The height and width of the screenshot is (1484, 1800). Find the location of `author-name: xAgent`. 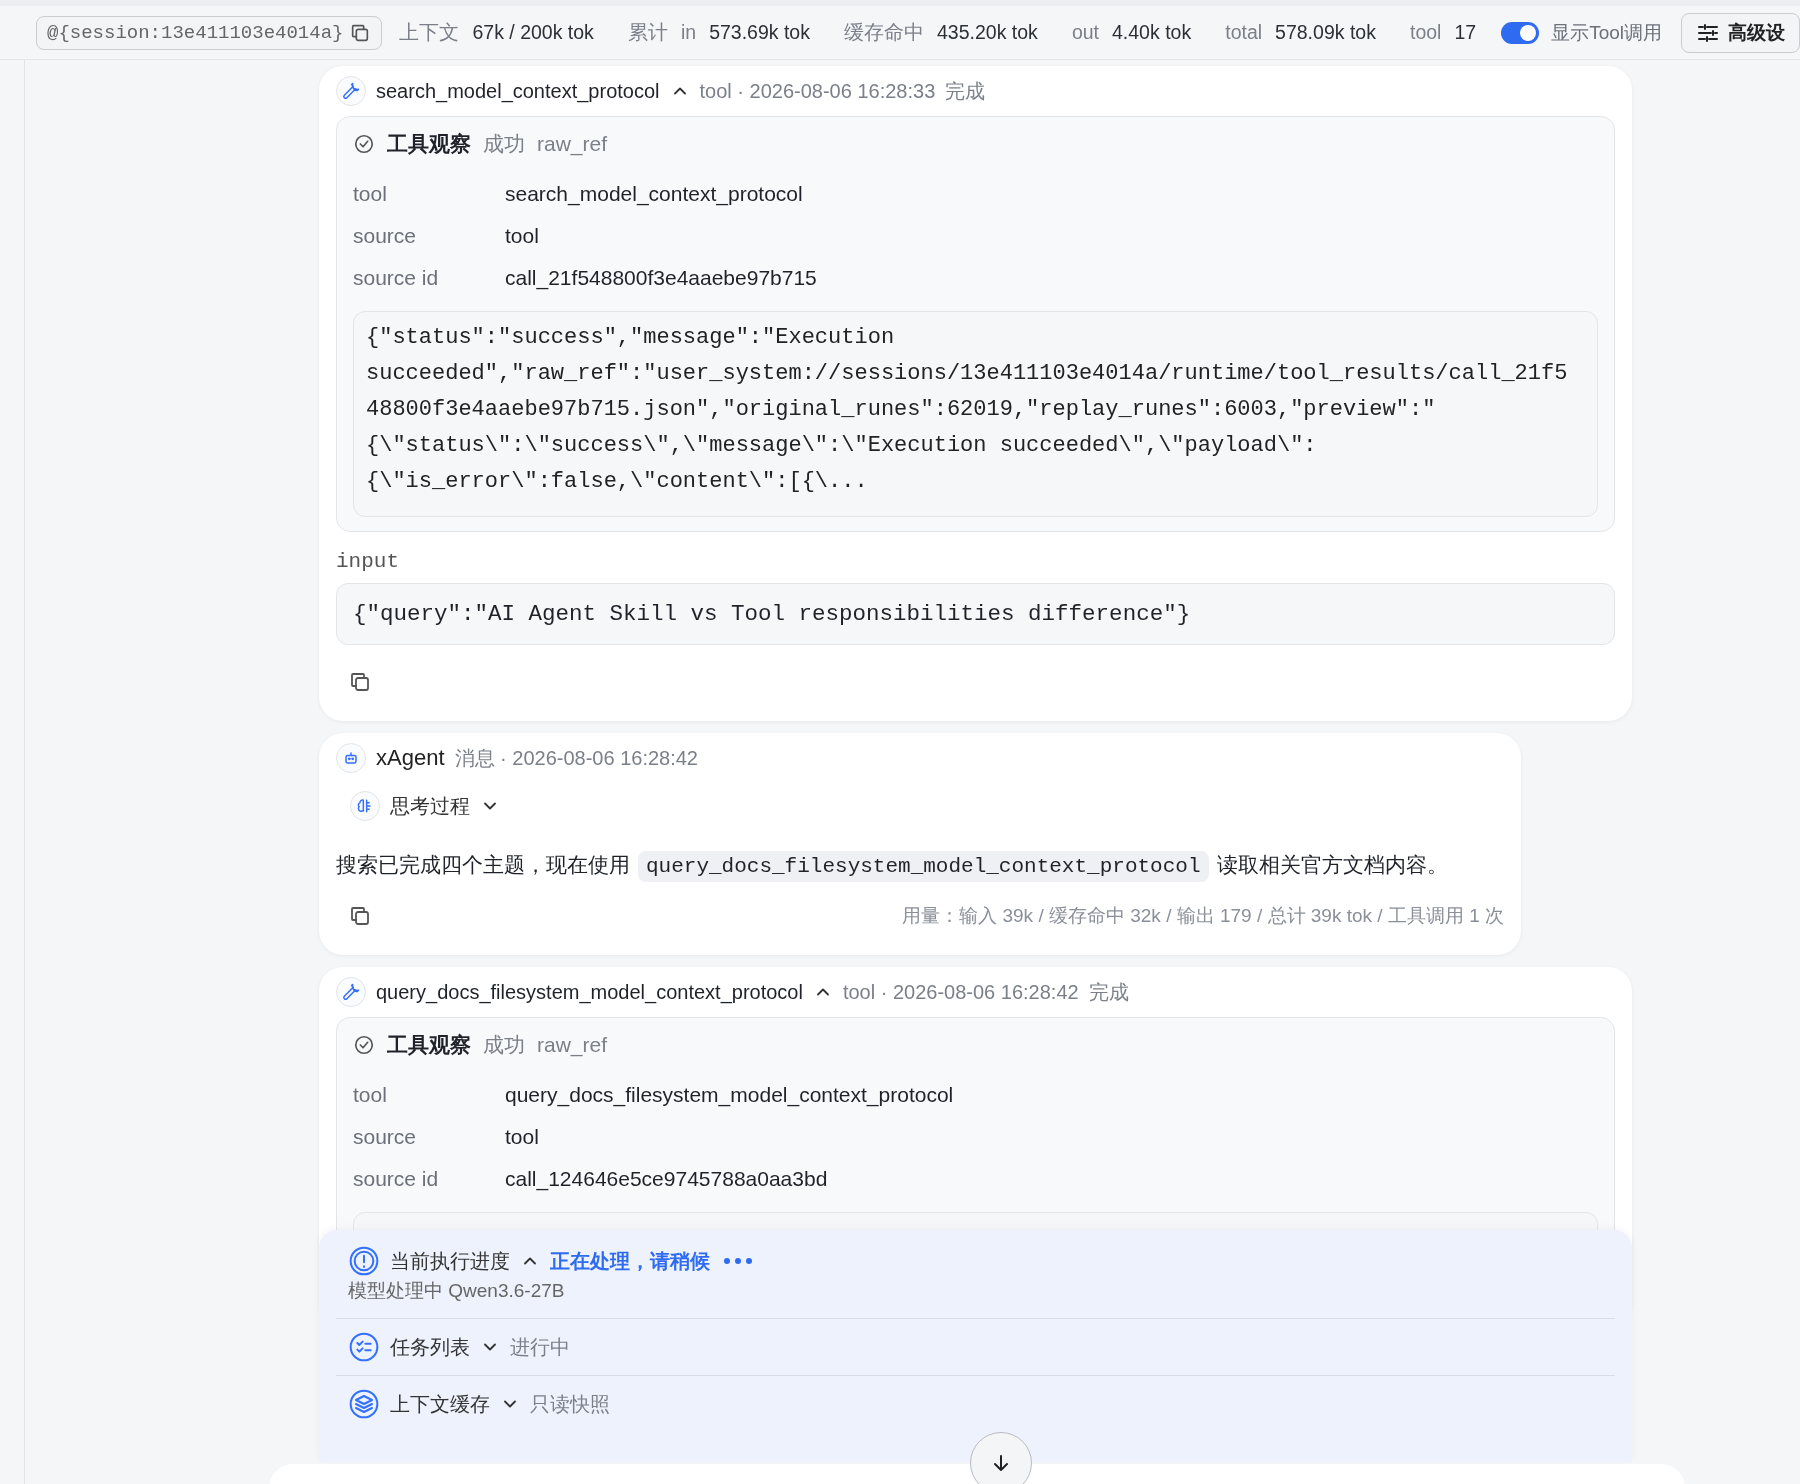

author-name: xAgent is located at coordinates (410, 758).